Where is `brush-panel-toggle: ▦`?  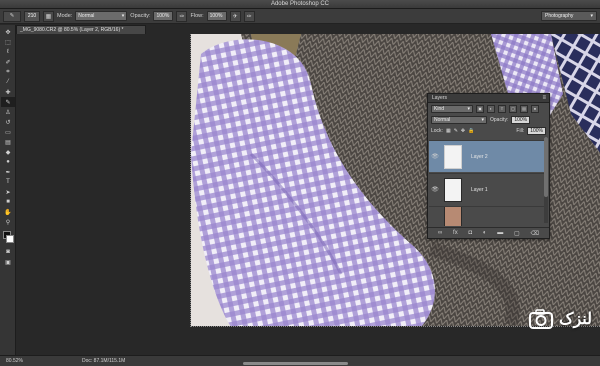
brush-panel-toggle: ▦ is located at coordinates (48, 16).